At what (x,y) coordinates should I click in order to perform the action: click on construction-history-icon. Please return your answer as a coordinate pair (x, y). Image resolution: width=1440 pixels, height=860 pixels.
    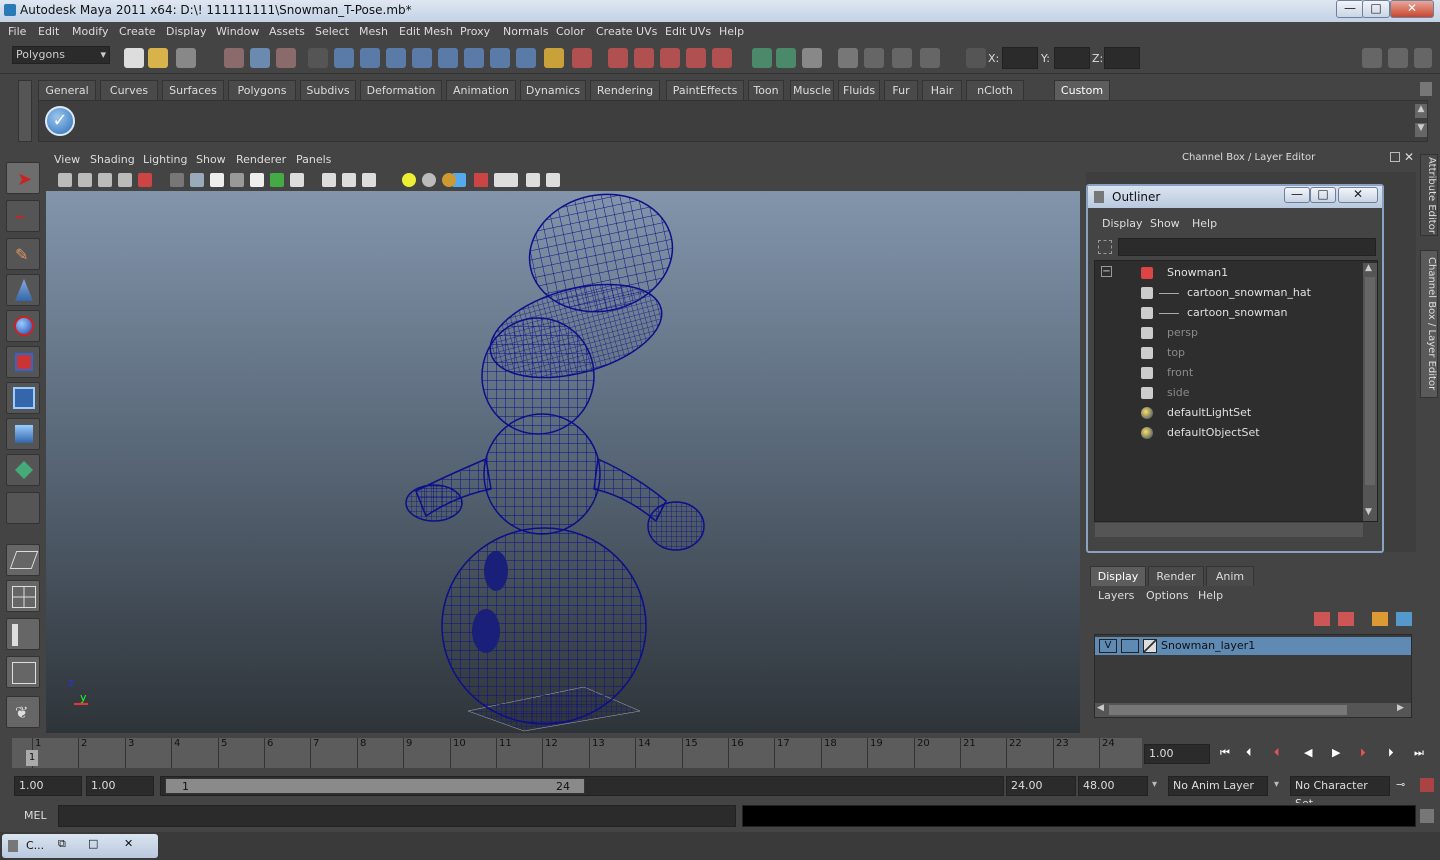
    Looking at the image, I should click on (582, 58).